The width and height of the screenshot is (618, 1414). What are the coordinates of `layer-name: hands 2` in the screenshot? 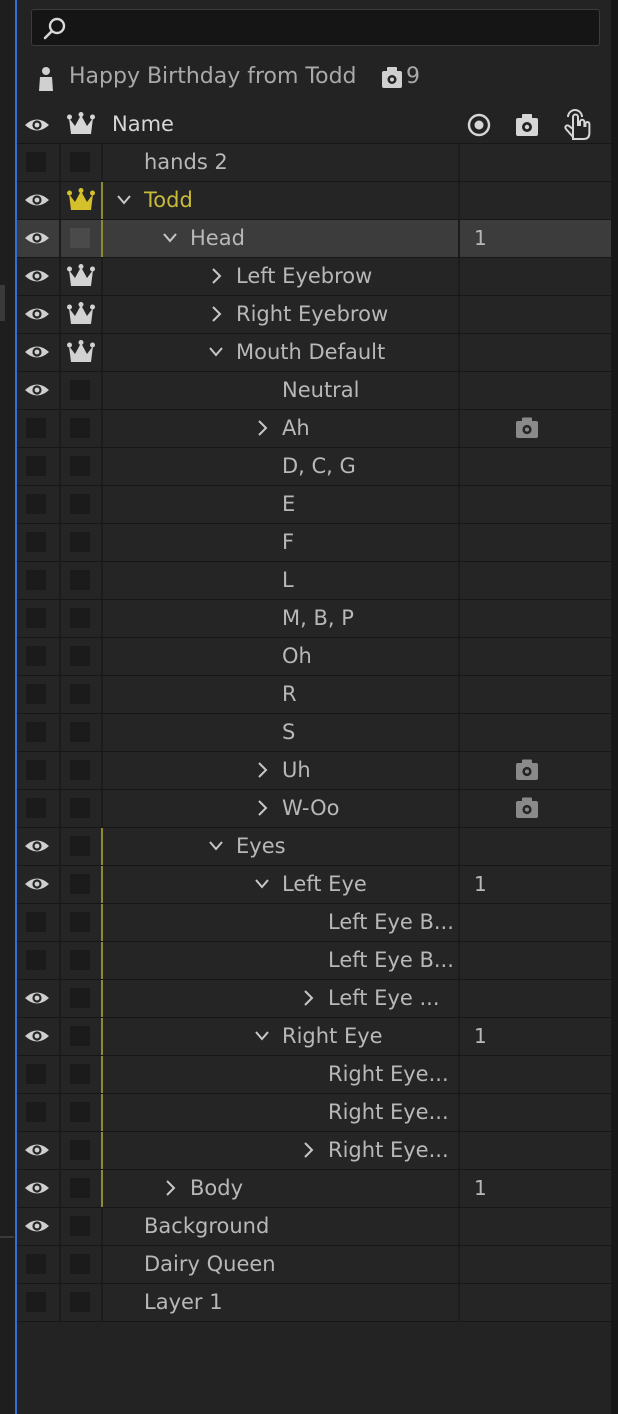 It's located at (186, 162).